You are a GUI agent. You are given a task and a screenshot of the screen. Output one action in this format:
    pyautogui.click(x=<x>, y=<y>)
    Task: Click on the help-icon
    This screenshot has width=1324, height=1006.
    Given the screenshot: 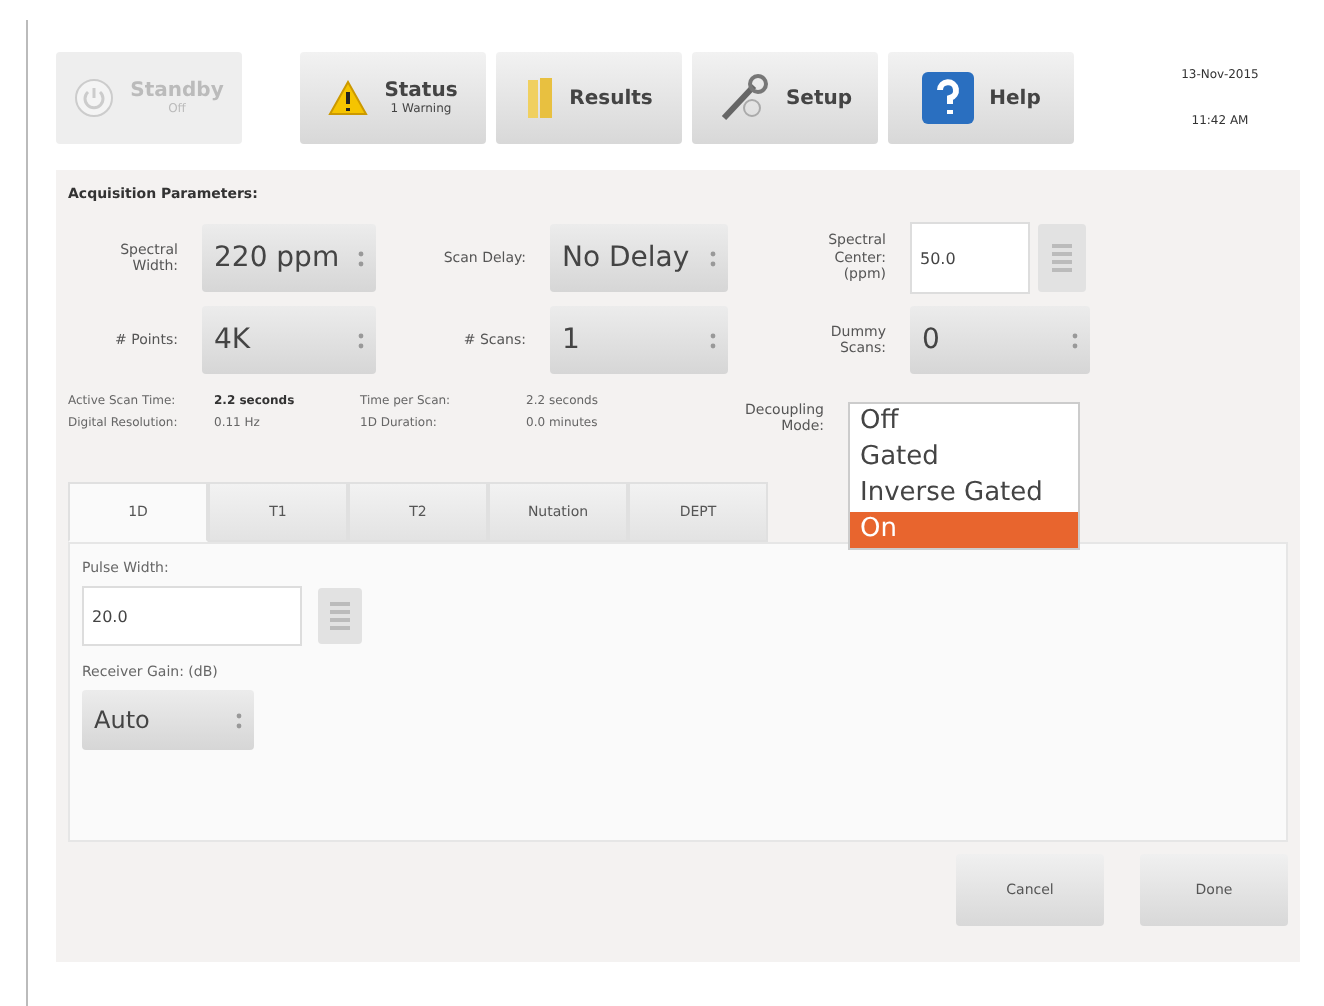 What is the action you would take?
    pyautogui.click(x=947, y=98)
    